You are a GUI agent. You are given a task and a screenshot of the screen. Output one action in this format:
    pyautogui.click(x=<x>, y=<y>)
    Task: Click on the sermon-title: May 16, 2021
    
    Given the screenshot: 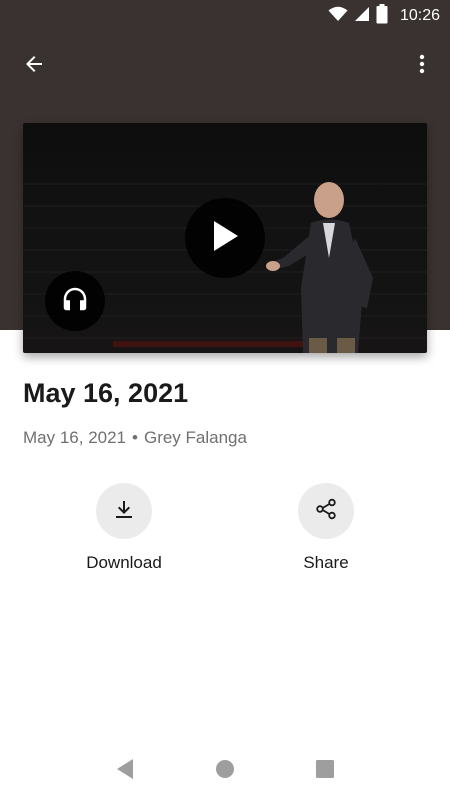 What is the action you would take?
    pyautogui.click(x=106, y=393)
    